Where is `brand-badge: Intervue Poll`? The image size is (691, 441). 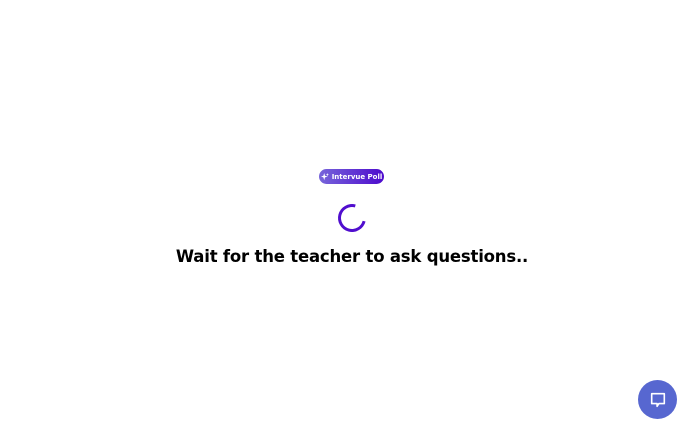
brand-badge: Intervue Poll is located at coordinates (351, 176).